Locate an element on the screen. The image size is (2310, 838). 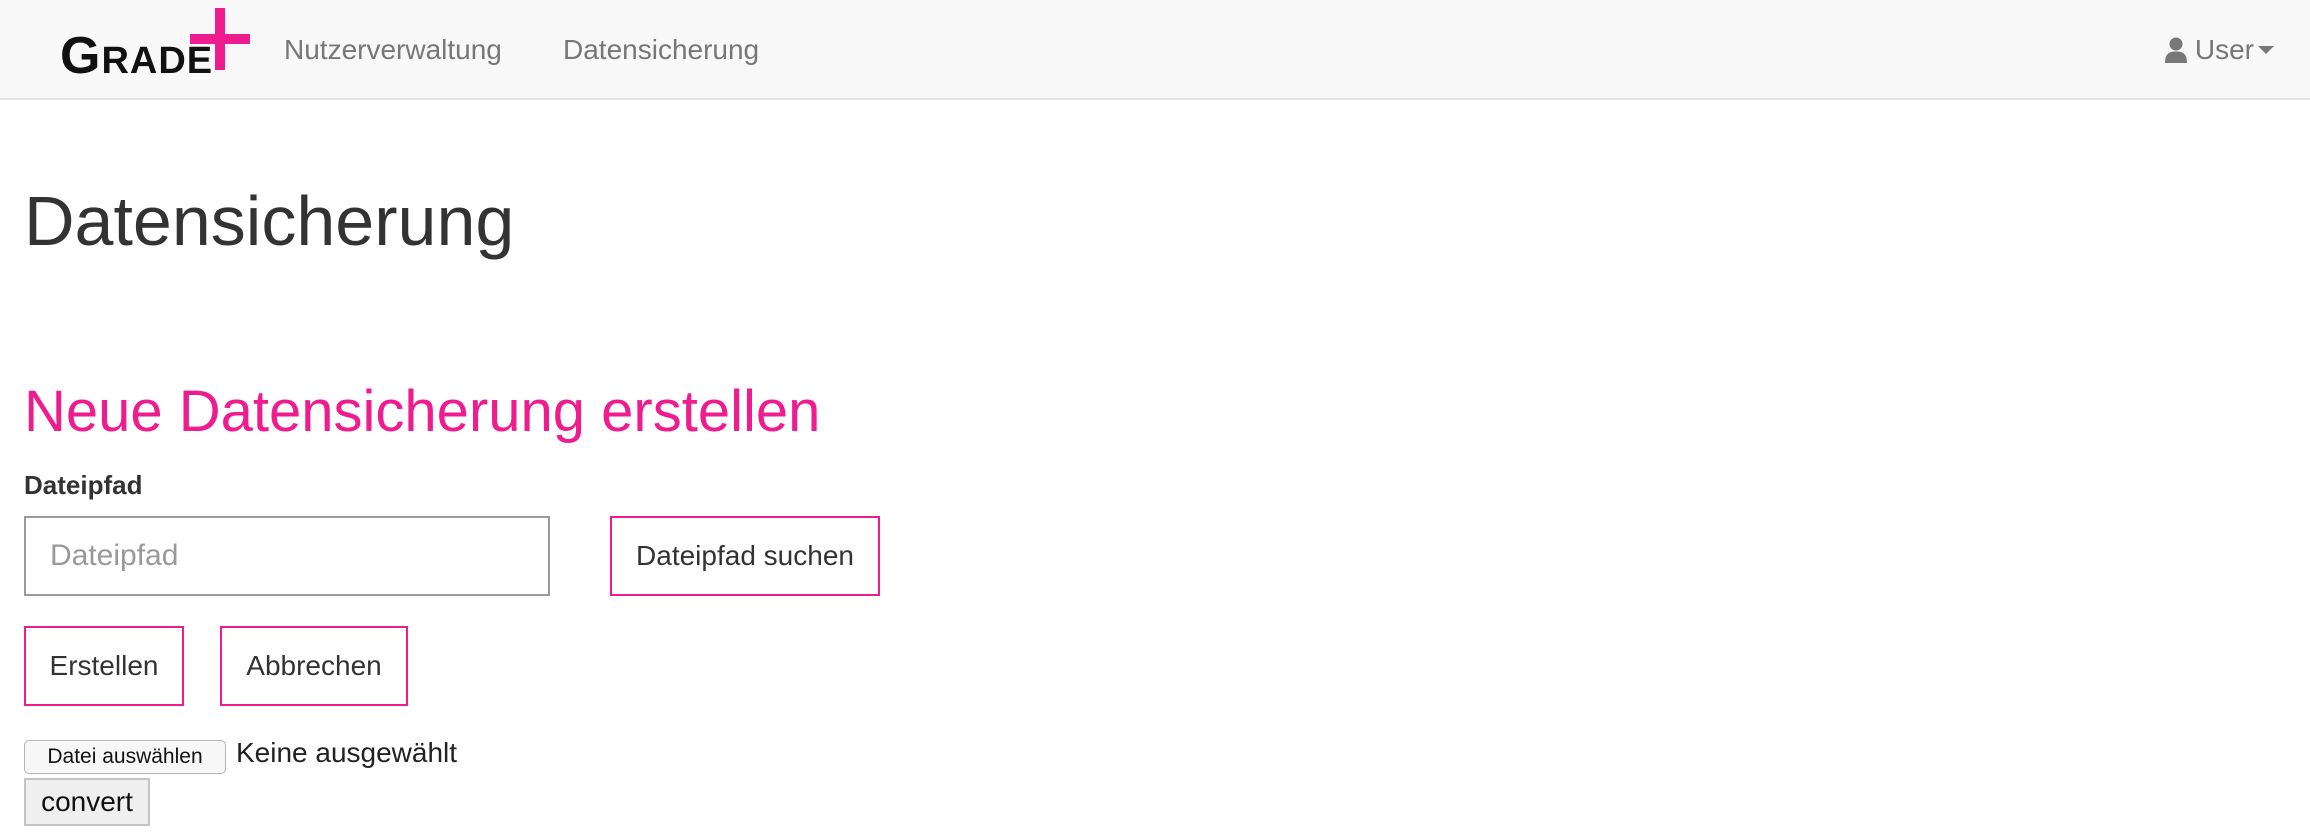
dateipfad-label: Dateipfad is located at coordinates (83, 485).